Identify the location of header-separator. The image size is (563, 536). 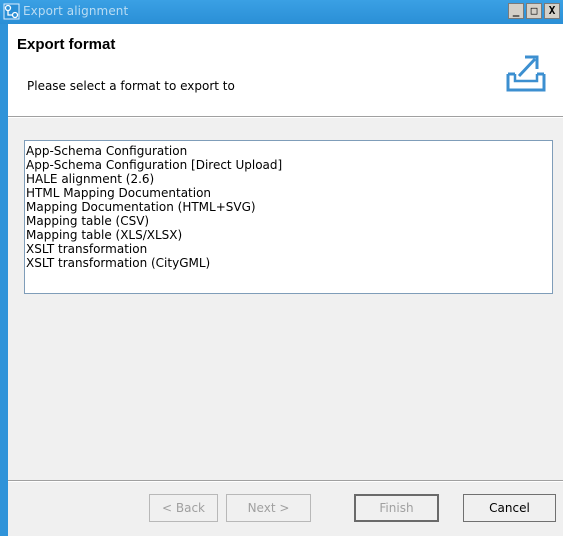
(285, 117).